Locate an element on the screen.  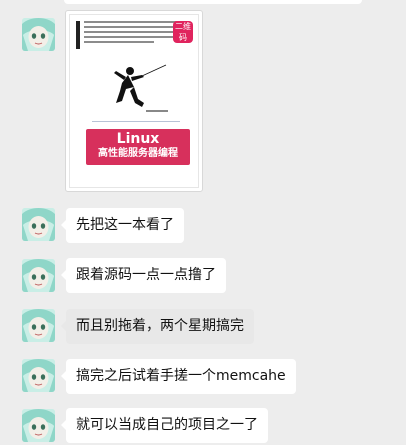
message-text: 而且别拖着，两个星期搞完 is located at coordinates (160, 326).